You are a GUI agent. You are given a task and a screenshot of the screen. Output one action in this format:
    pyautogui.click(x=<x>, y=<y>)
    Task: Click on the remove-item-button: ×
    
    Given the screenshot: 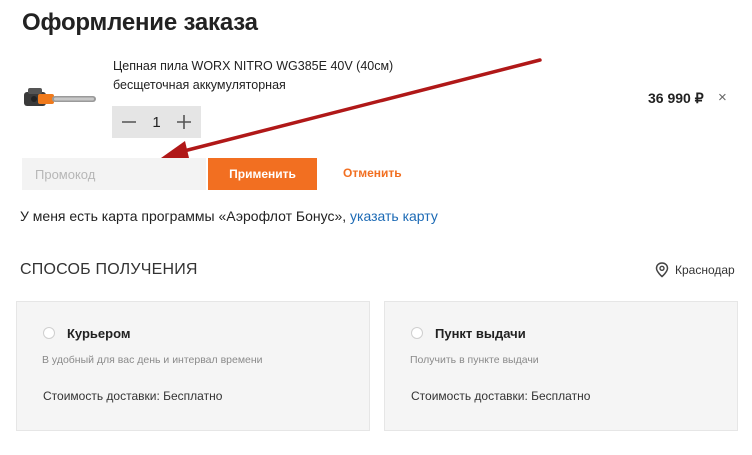 What is the action you would take?
    pyautogui.click(x=722, y=97)
    